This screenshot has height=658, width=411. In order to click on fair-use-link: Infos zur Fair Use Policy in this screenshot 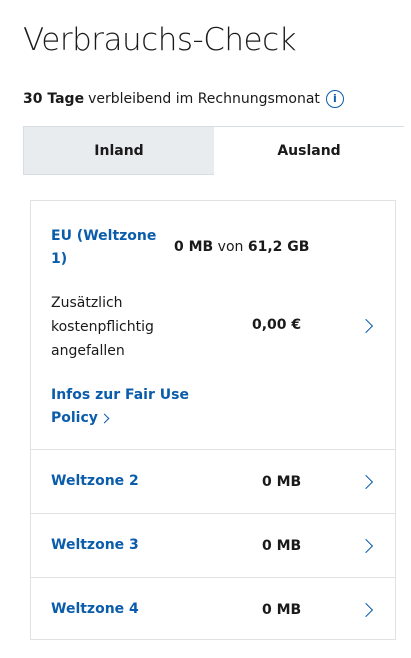, I will do `click(120, 407)`.